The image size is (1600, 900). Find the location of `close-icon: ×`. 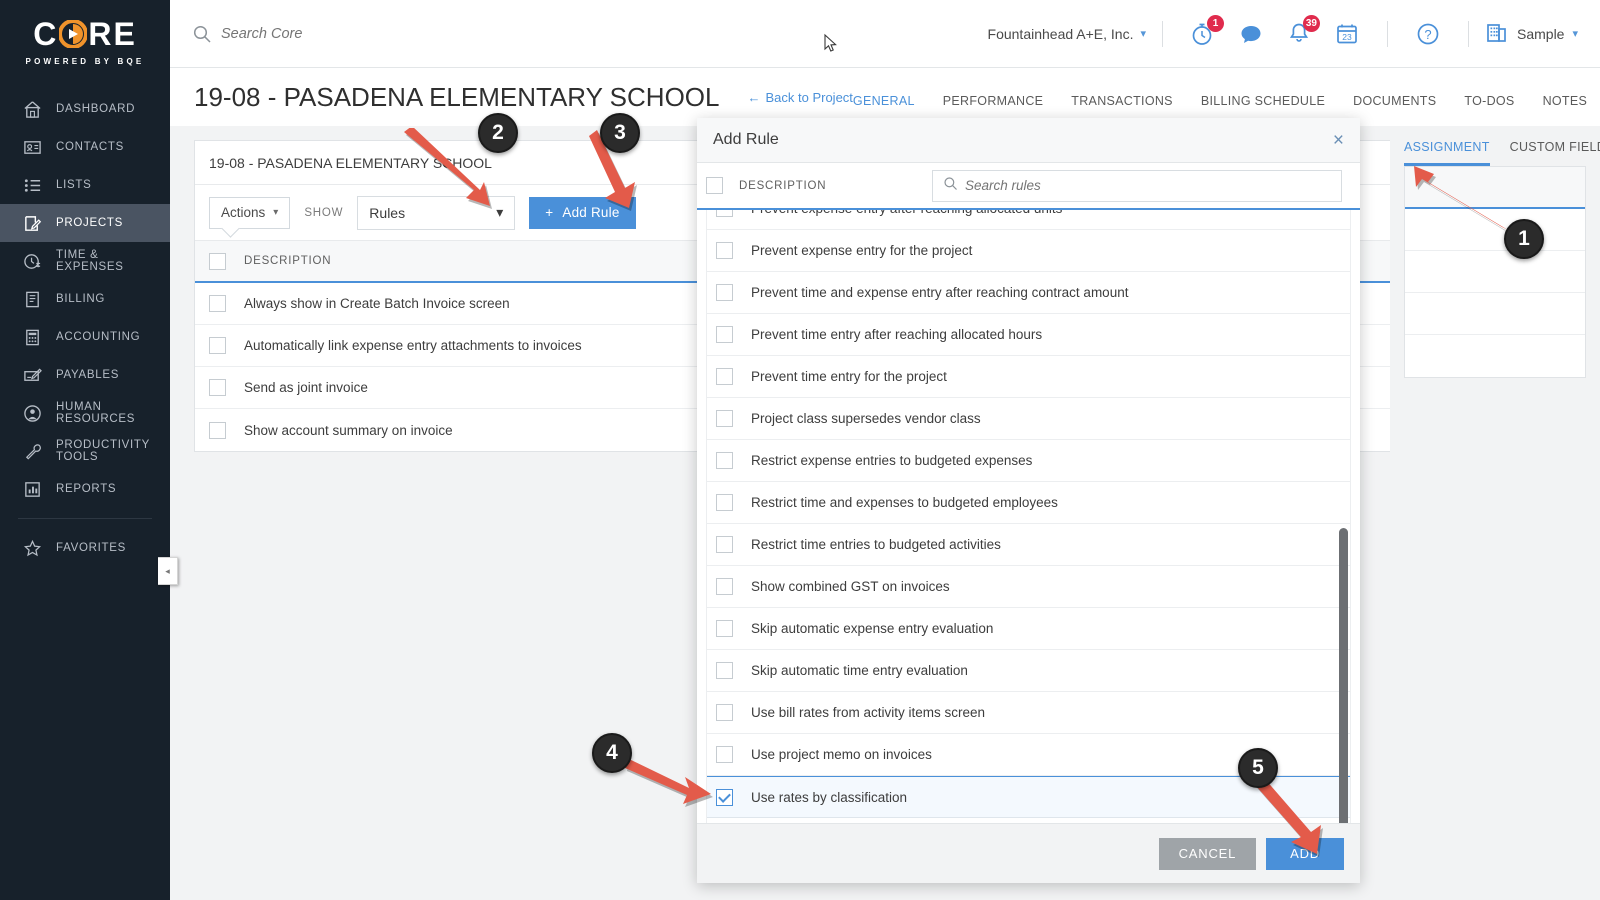

close-icon: × is located at coordinates (1338, 140).